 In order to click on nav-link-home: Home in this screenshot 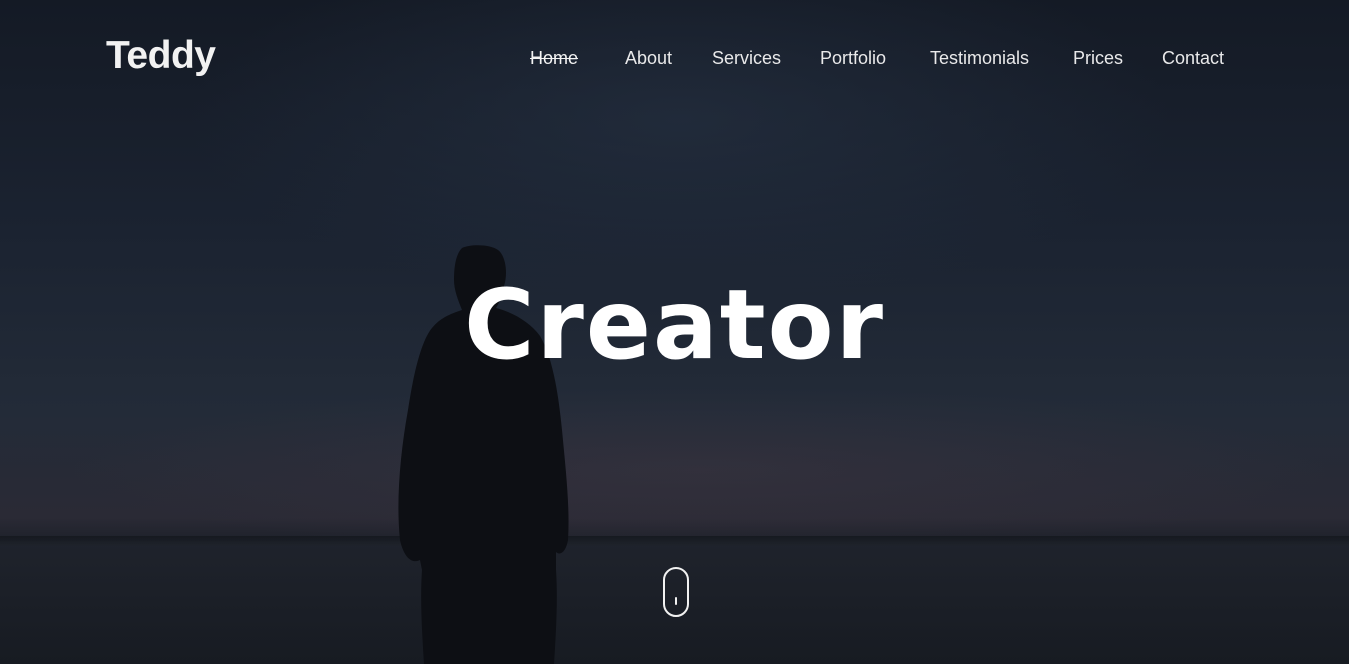, I will do `click(554, 58)`.